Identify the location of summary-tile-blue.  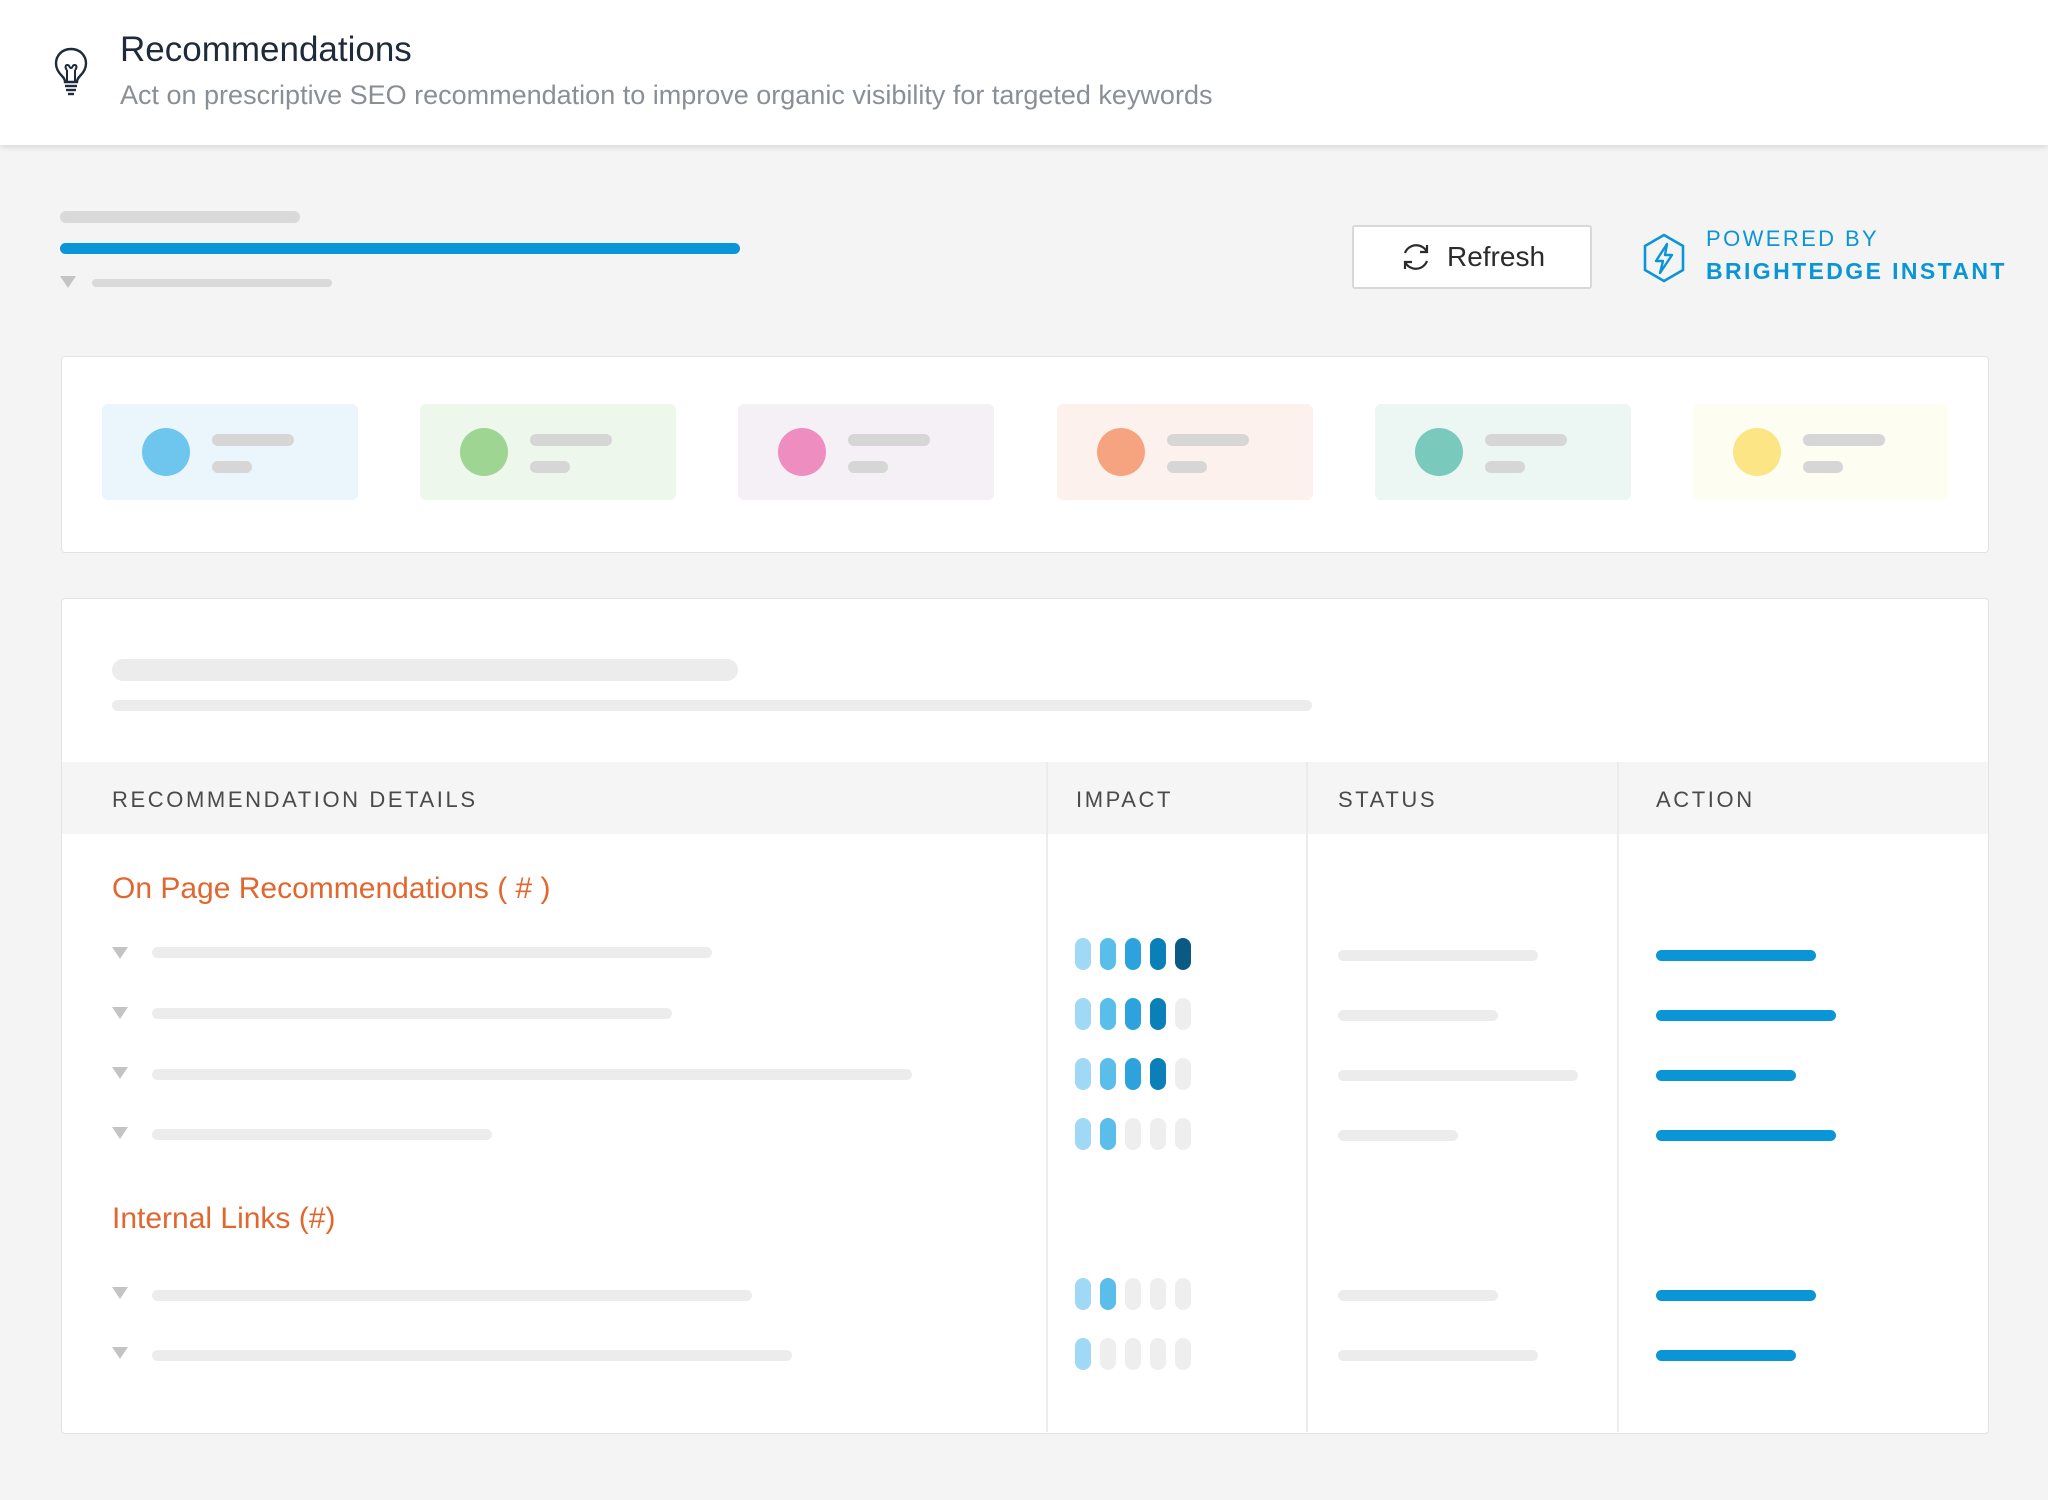
(230, 452).